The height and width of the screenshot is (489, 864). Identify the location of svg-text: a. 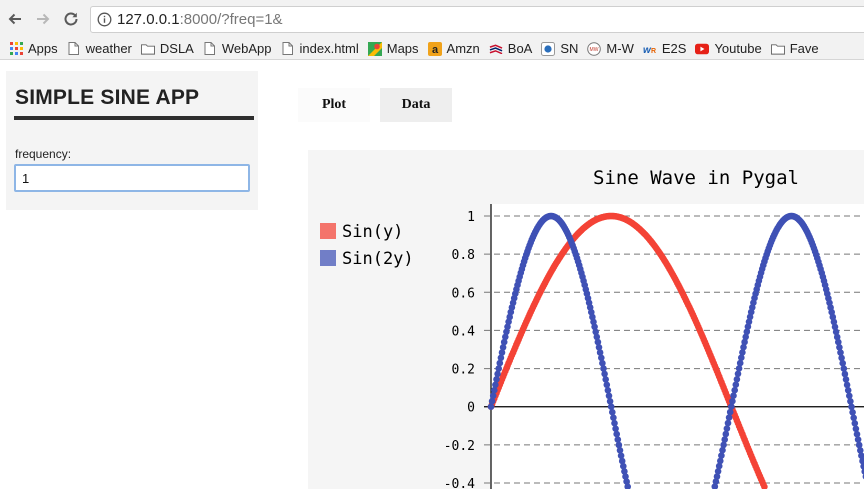
(434, 50).